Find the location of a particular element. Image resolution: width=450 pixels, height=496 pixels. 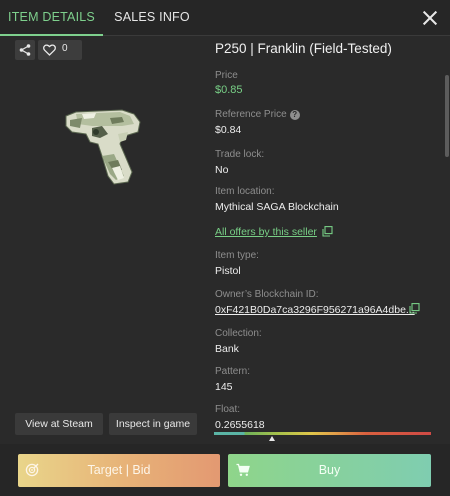

item-location-value: Mythical SAGA Blockchain is located at coordinates (277, 207).